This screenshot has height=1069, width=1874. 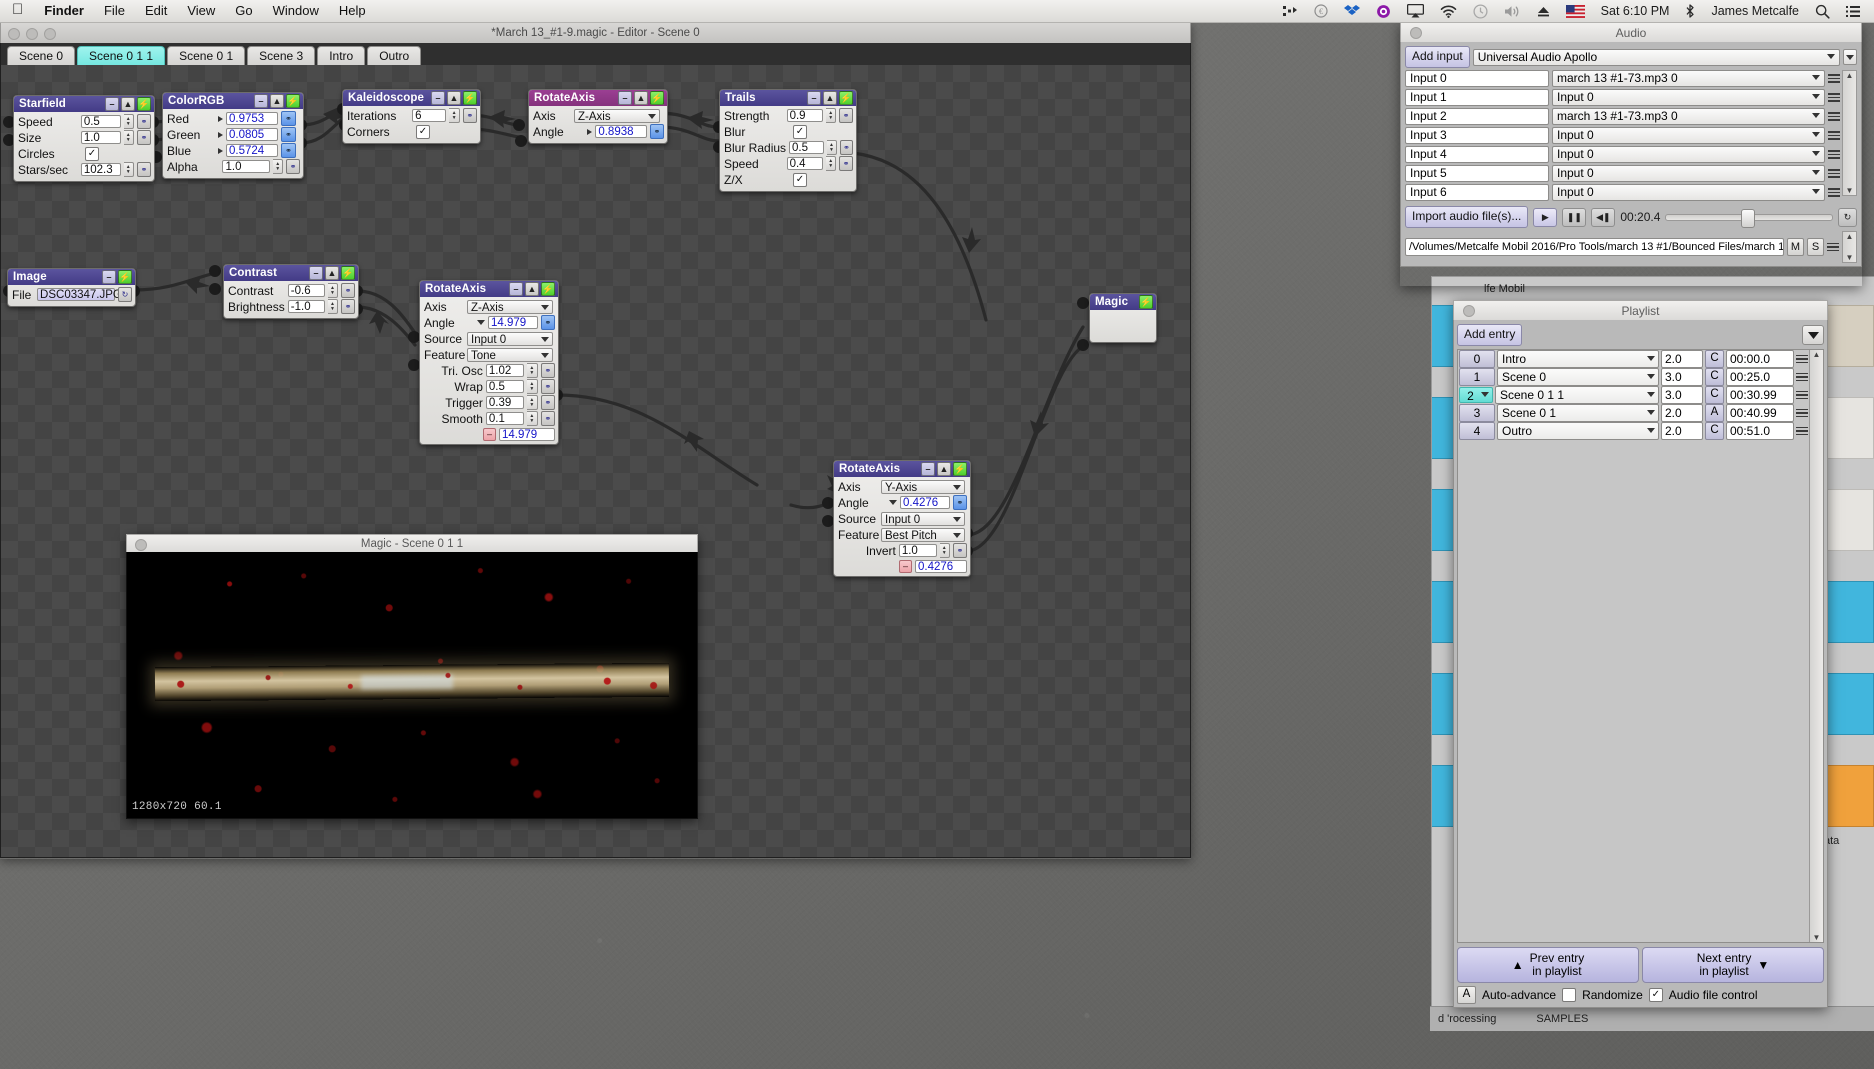 What do you see at coordinates (902, 502) in the screenshot?
I see `param-row-angle: Angle 0.4276 ⚭` at bounding box center [902, 502].